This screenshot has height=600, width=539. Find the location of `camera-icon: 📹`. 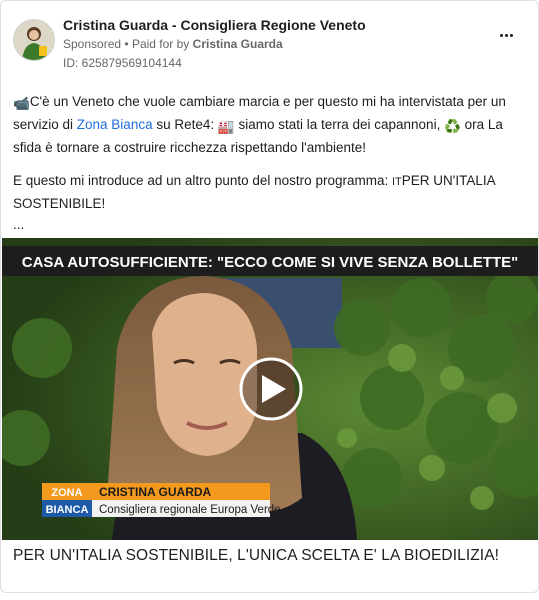

camera-icon: 📹 is located at coordinates (21, 103).